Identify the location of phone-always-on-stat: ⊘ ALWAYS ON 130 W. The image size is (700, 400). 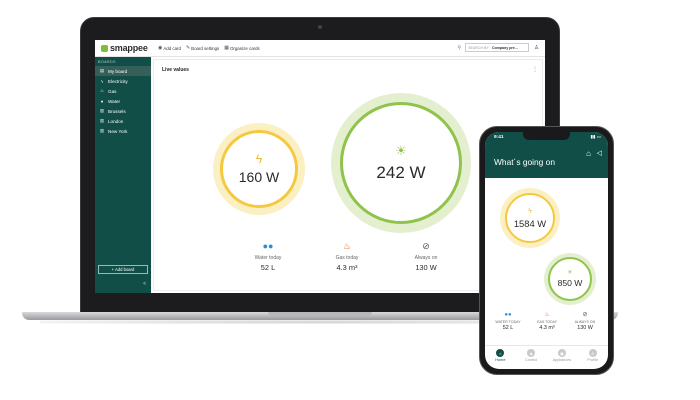
(585, 321).